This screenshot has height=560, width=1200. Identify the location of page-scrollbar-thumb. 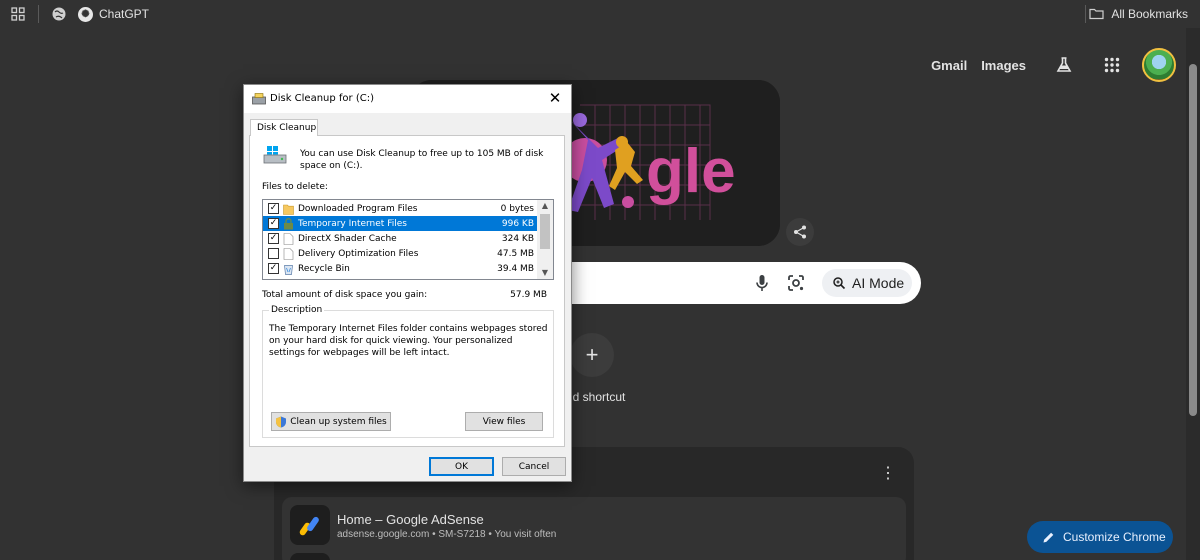
(1193, 240).